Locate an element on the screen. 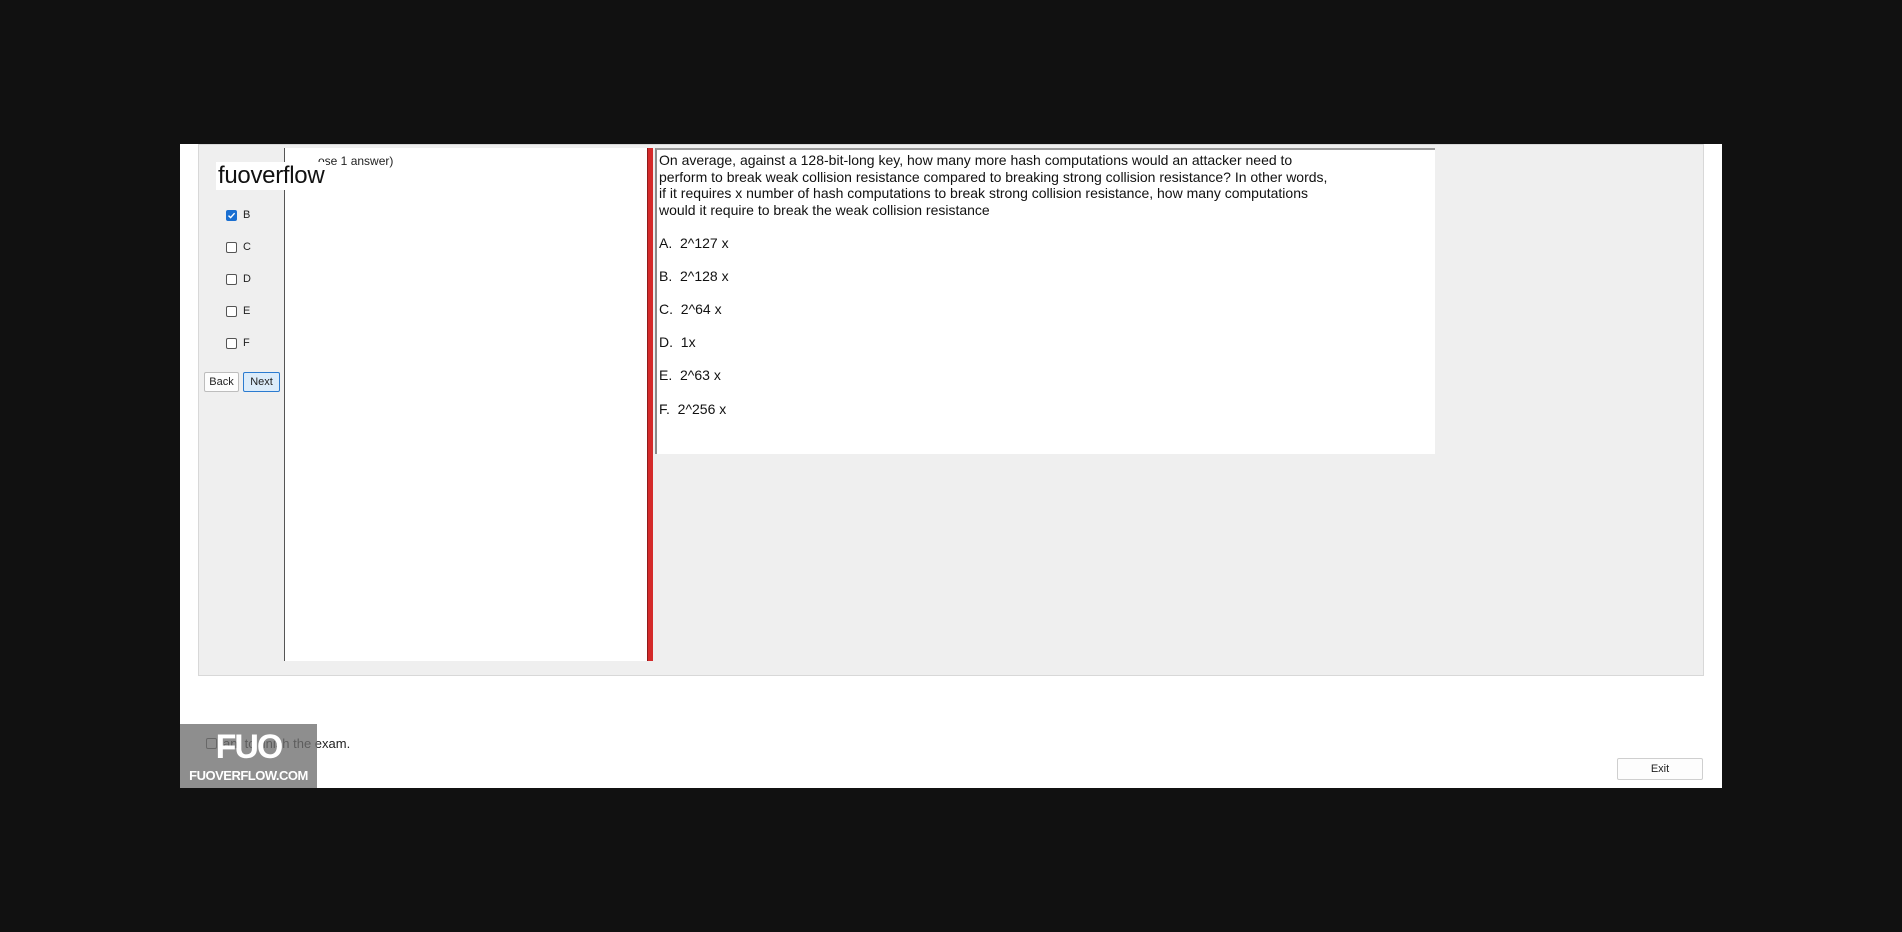 The height and width of the screenshot is (932, 1902). answer-label: F is located at coordinates (246, 343).